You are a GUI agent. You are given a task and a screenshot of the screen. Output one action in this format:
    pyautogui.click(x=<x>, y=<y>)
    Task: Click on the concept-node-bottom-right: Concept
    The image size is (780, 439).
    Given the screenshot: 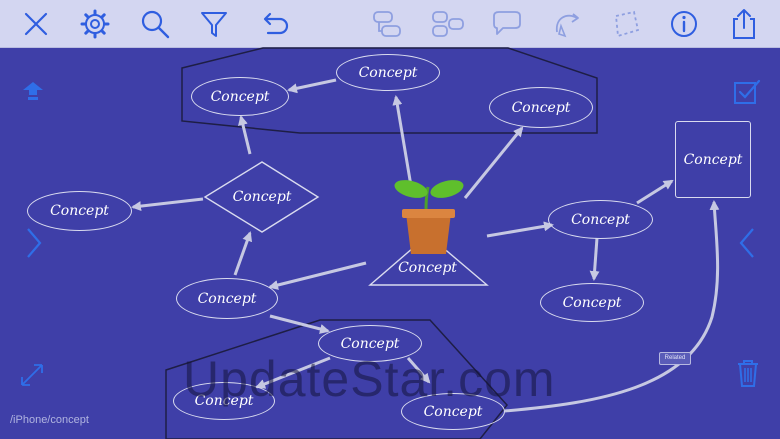 What is the action you would take?
    pyautogui.click(x=453, y=411)
    